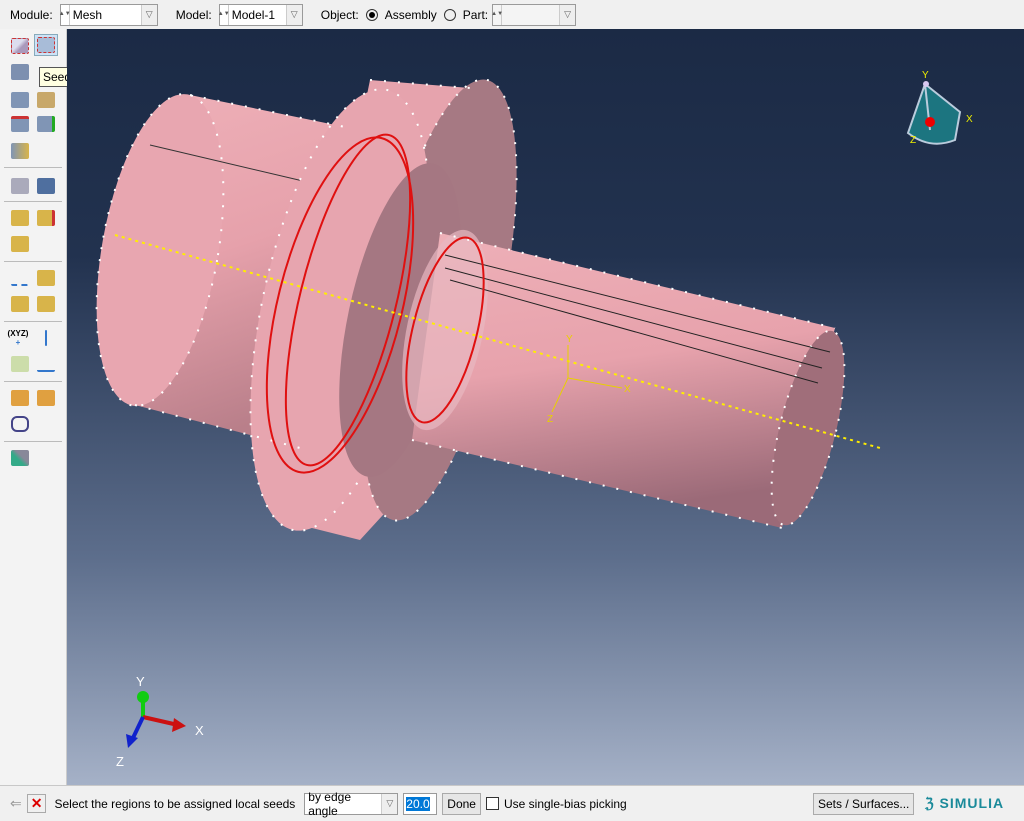 The height and width of the screenshot is (821, 1024). I want to click on mesh-part-create-icon, so click(46, 398).